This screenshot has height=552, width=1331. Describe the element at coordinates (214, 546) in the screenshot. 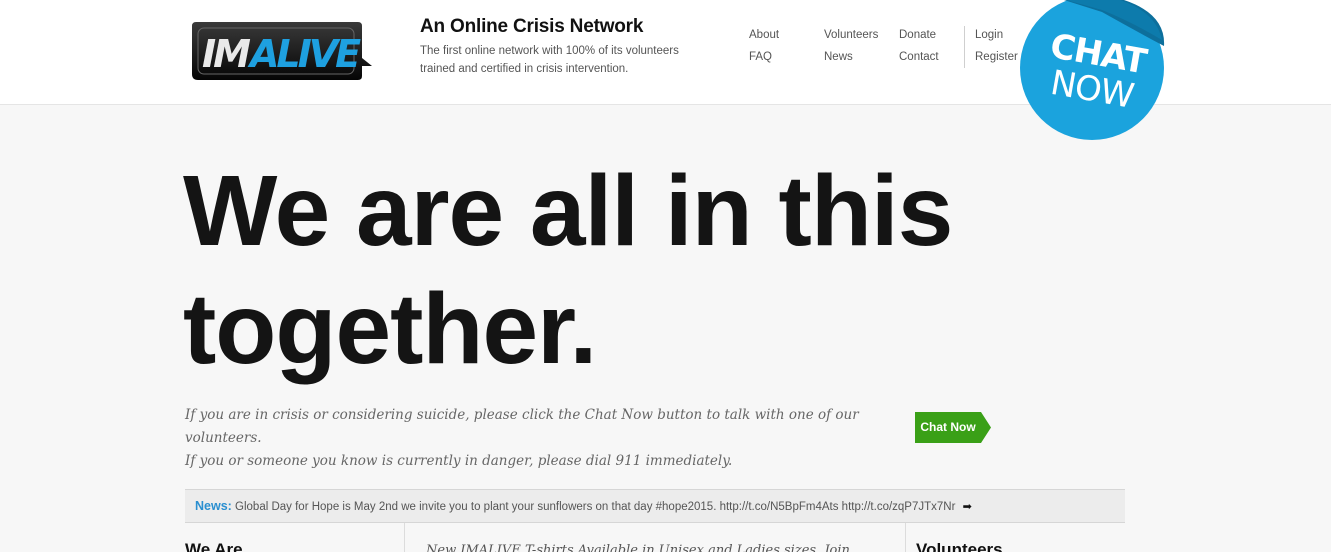

I see `we-are-label: We Are` at that location.